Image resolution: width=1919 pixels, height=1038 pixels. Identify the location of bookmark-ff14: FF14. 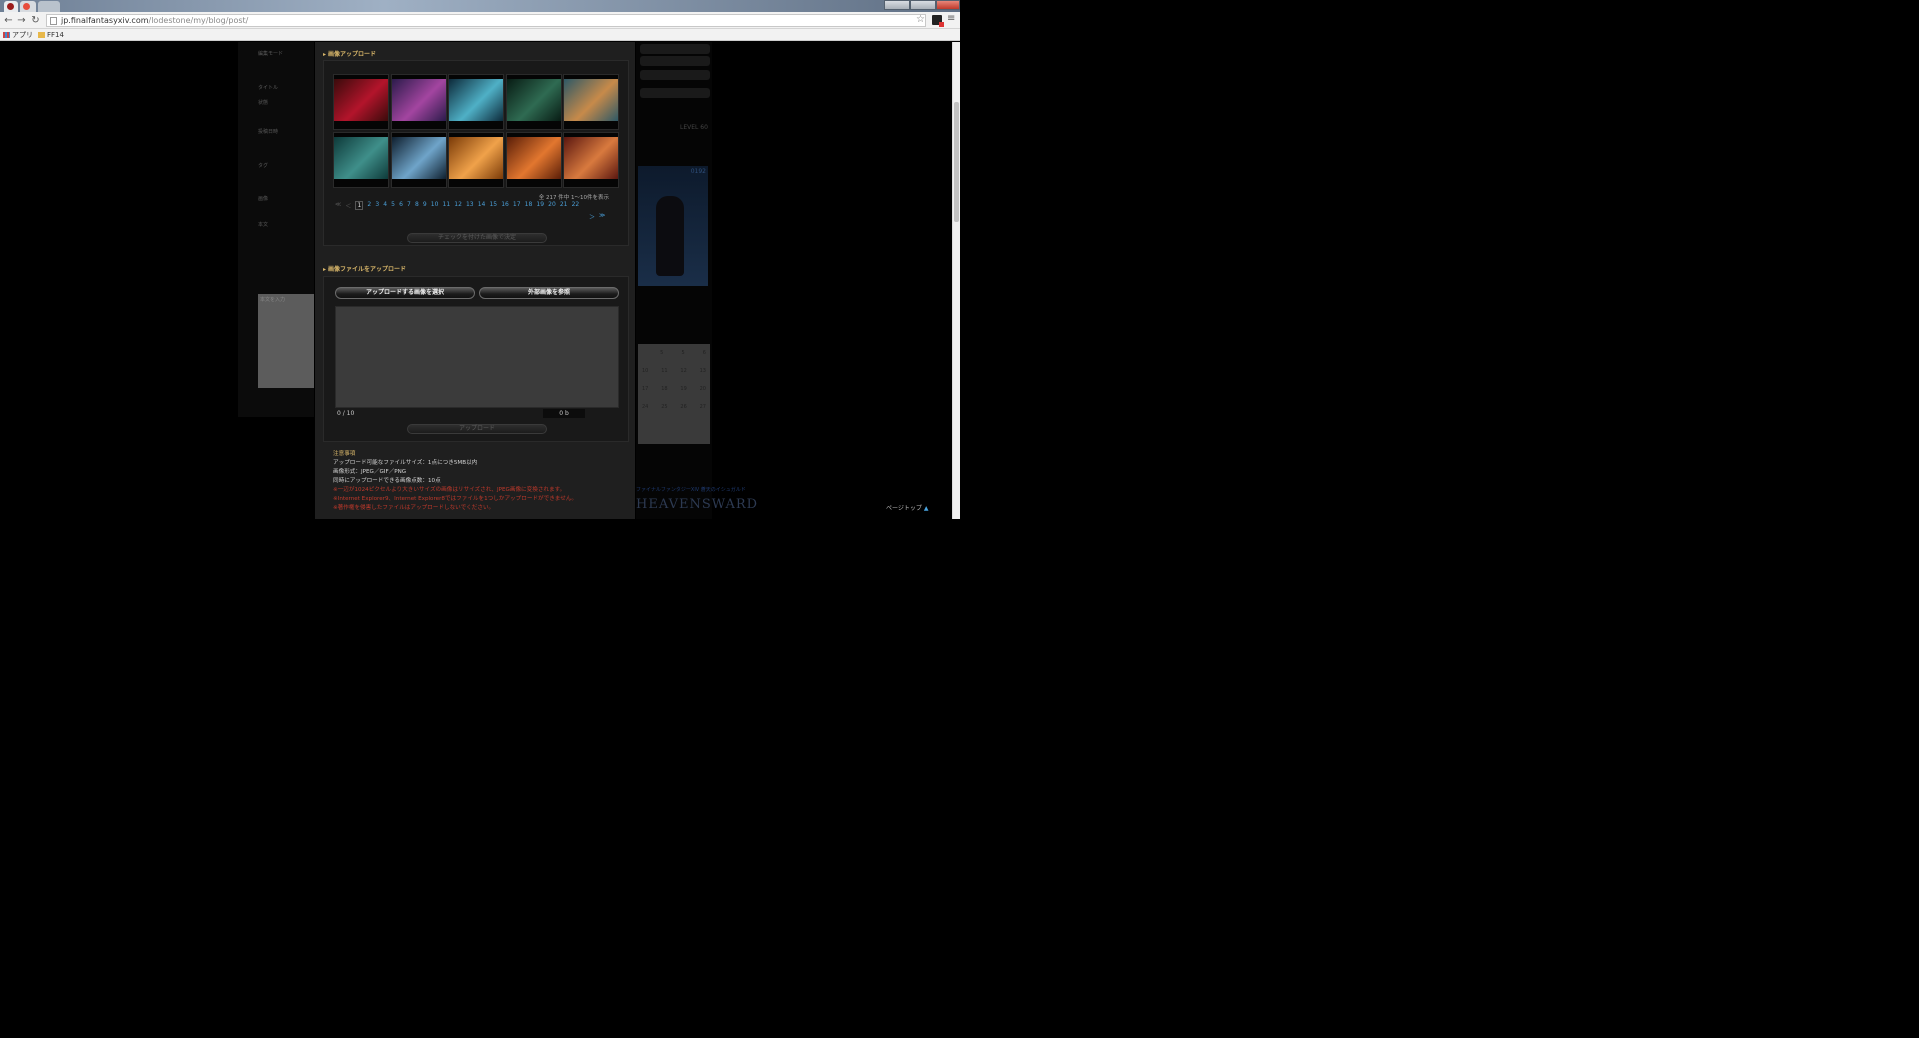
(51, 35).